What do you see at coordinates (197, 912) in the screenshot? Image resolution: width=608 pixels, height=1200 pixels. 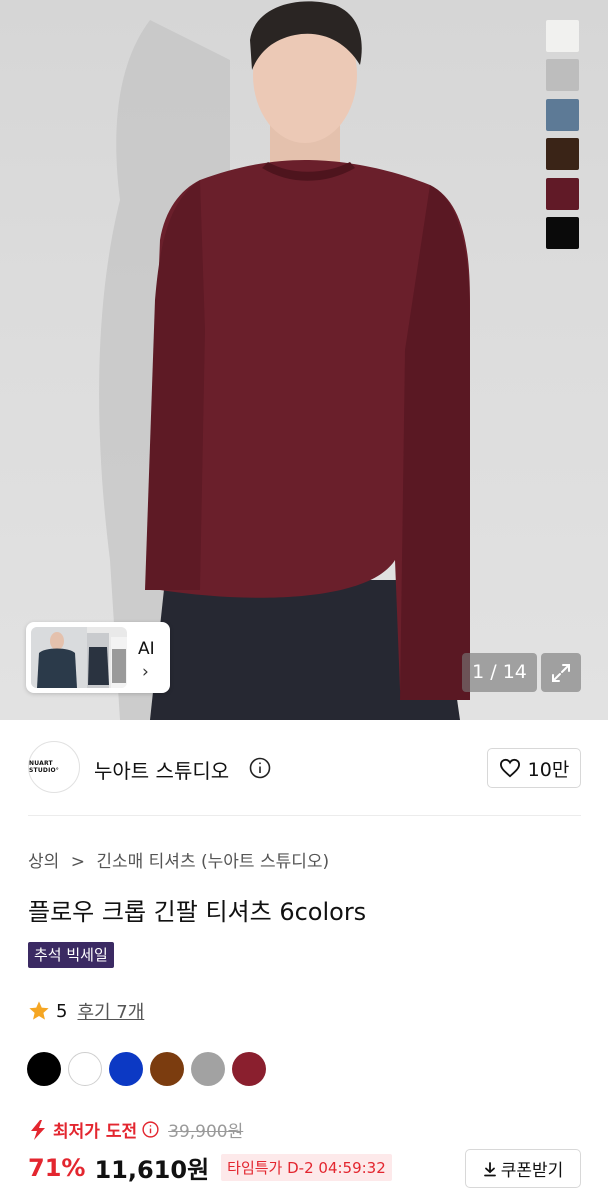 I see `product-title: 플로우 크롭 긴팔 티셔츠 6colors` at bounding box center [197, 912].